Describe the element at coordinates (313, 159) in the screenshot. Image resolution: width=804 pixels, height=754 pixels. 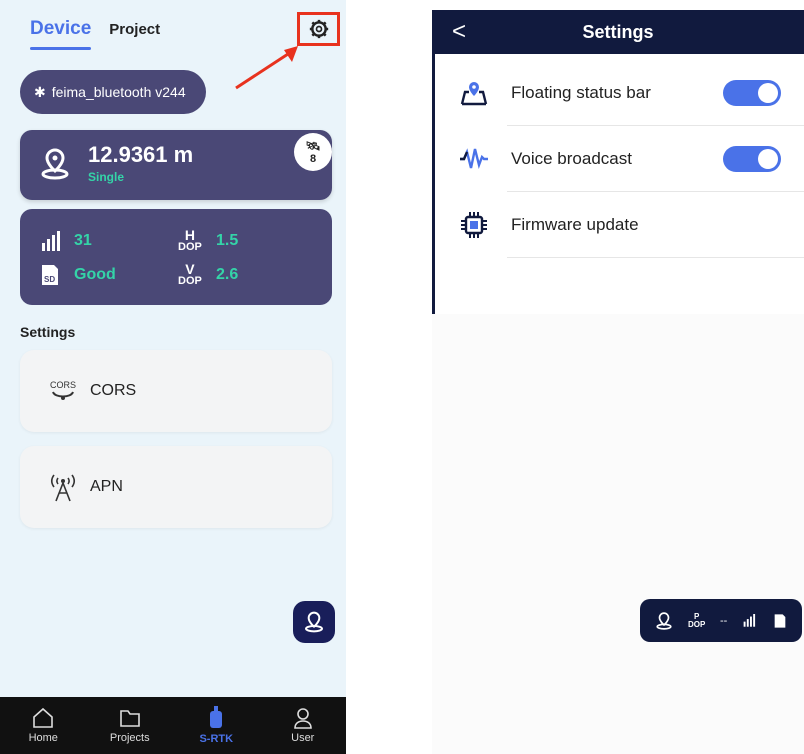
I see `satellite-count: 8` at that location.